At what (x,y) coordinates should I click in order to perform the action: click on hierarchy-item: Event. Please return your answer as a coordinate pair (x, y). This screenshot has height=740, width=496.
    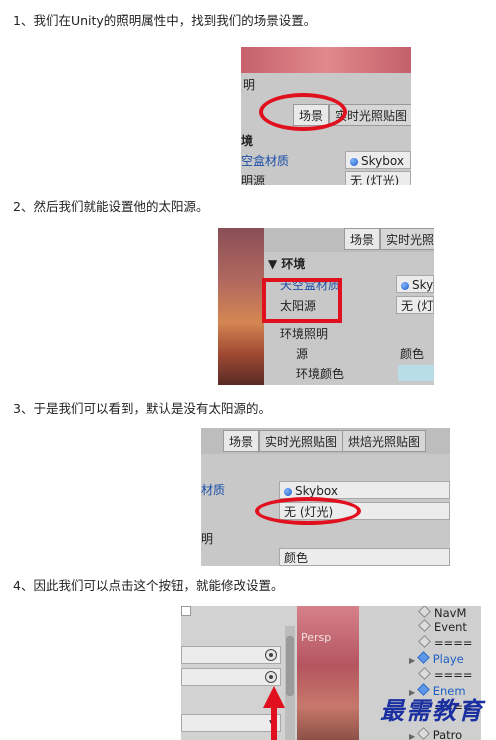
    Looking at the image, I should click on (442, 626).